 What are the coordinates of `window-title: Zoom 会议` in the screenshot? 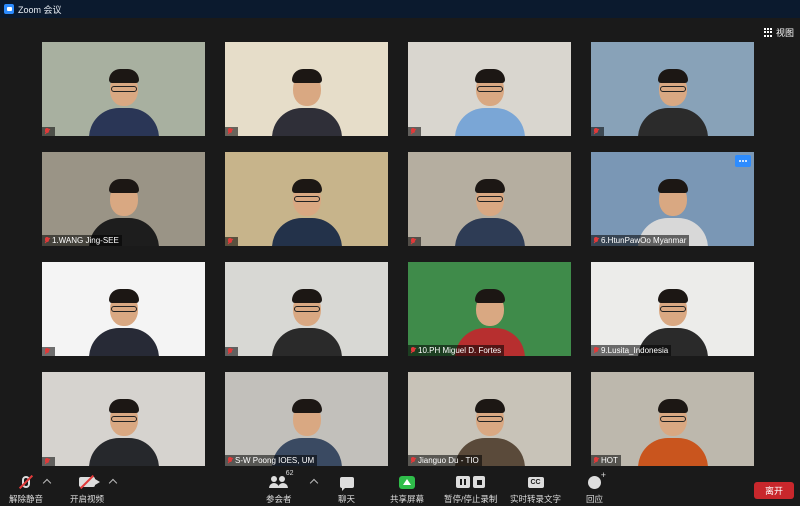 It's located at (40, 9).